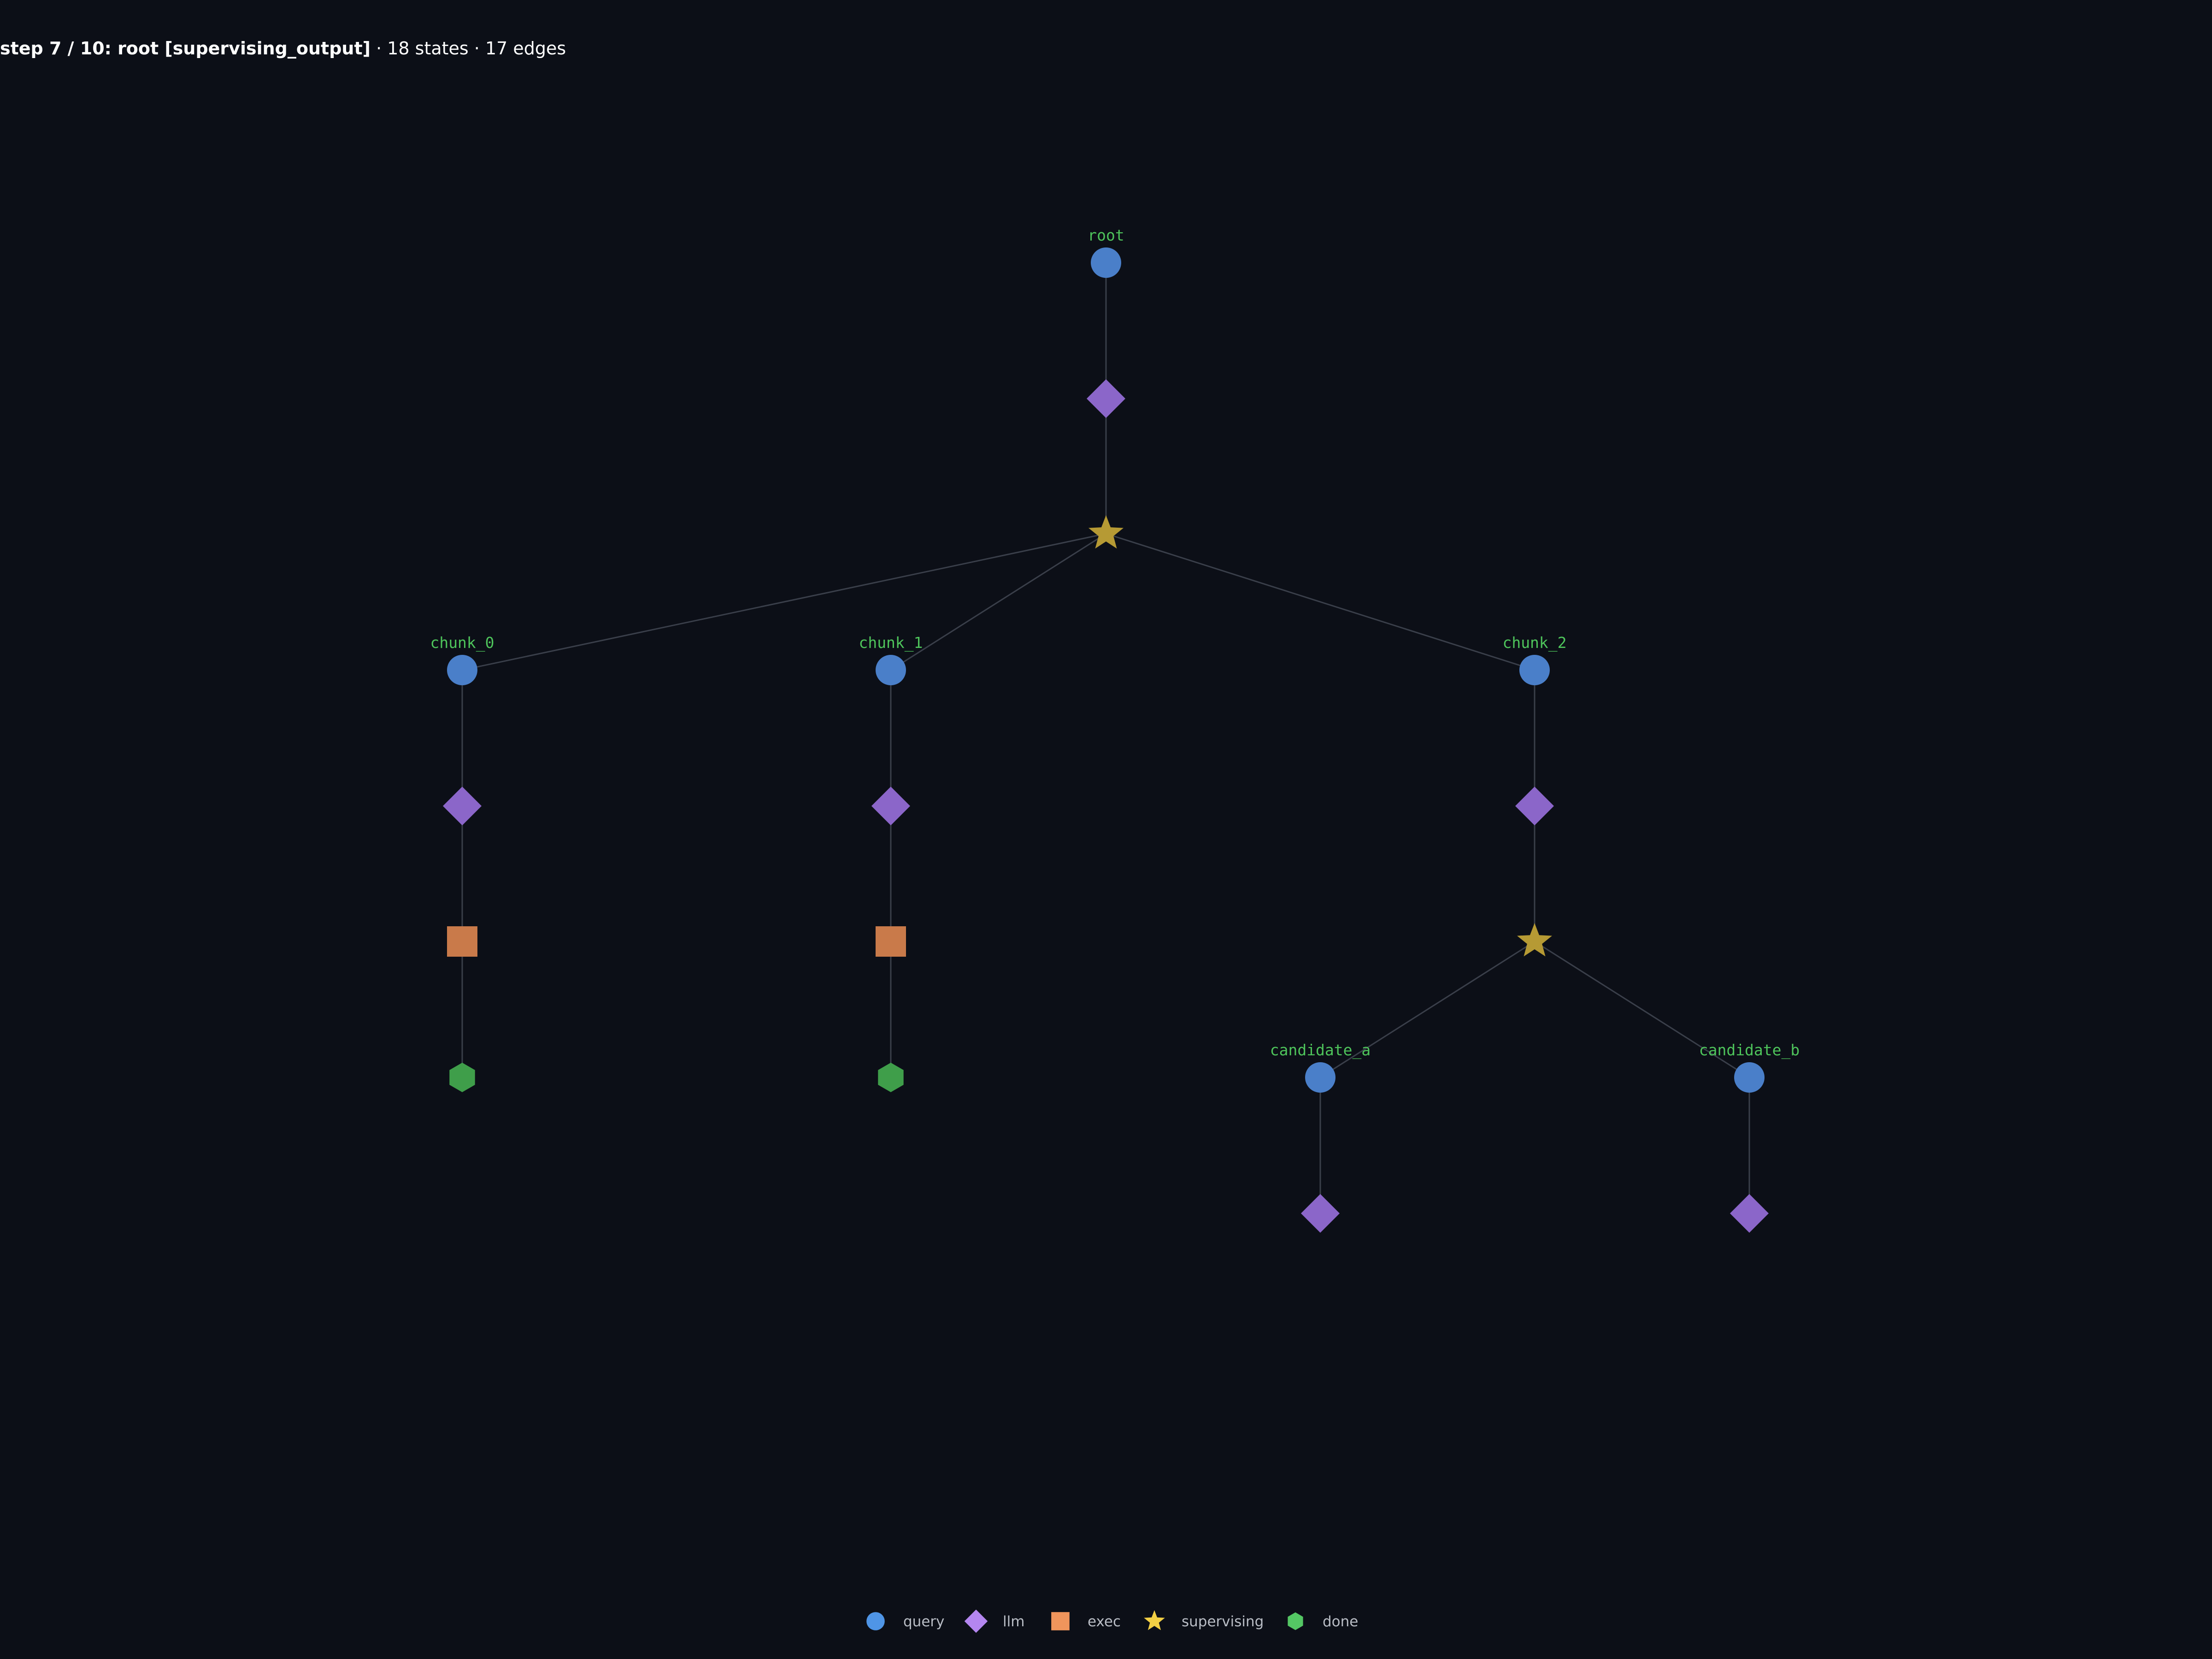  I want to click on legend-item-done: done, so click(1323, 1621).